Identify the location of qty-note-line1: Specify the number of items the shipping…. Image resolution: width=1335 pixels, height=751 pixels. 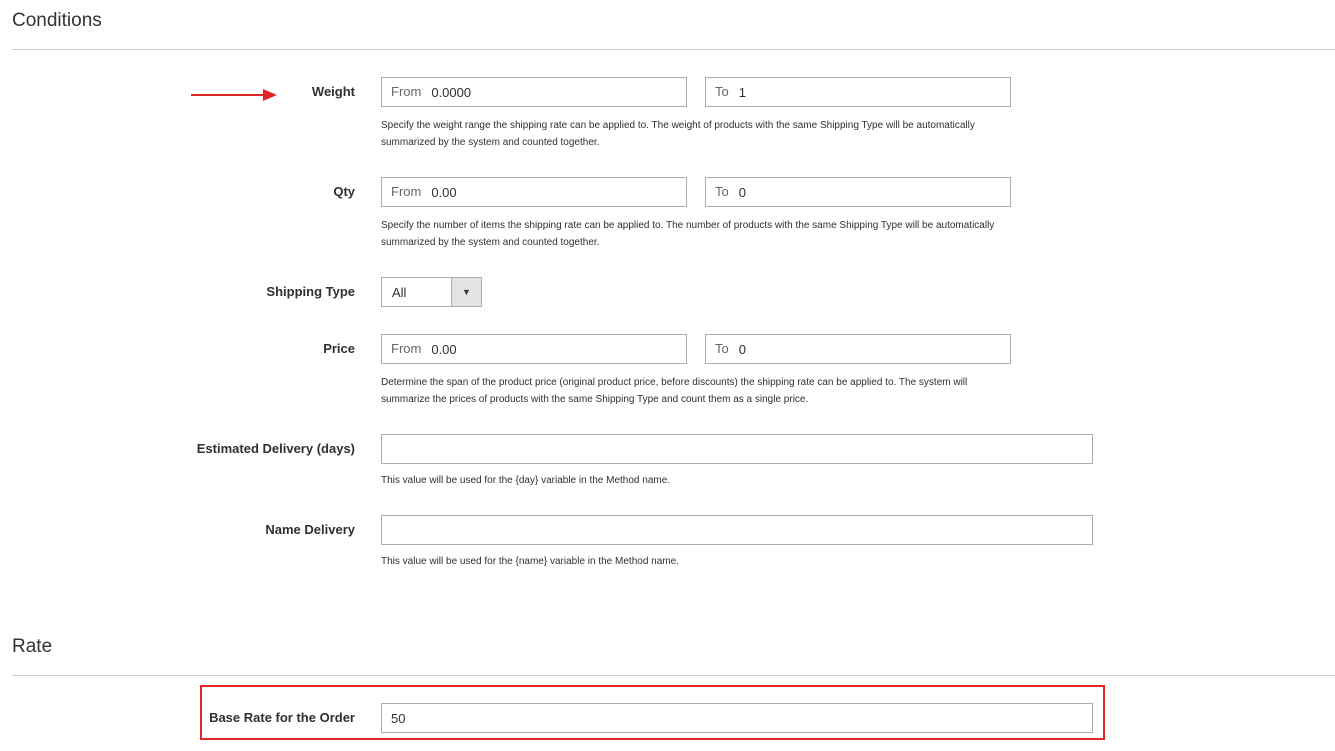
(688, 225).